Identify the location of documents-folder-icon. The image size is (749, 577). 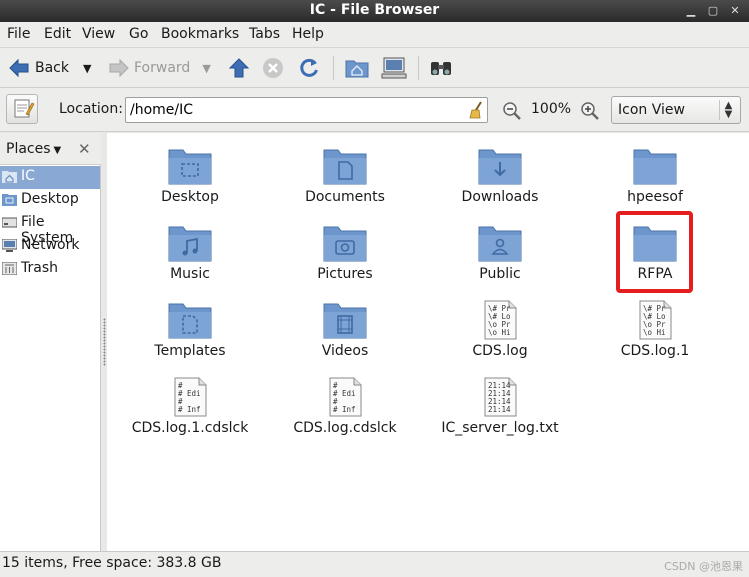
(345, 167).